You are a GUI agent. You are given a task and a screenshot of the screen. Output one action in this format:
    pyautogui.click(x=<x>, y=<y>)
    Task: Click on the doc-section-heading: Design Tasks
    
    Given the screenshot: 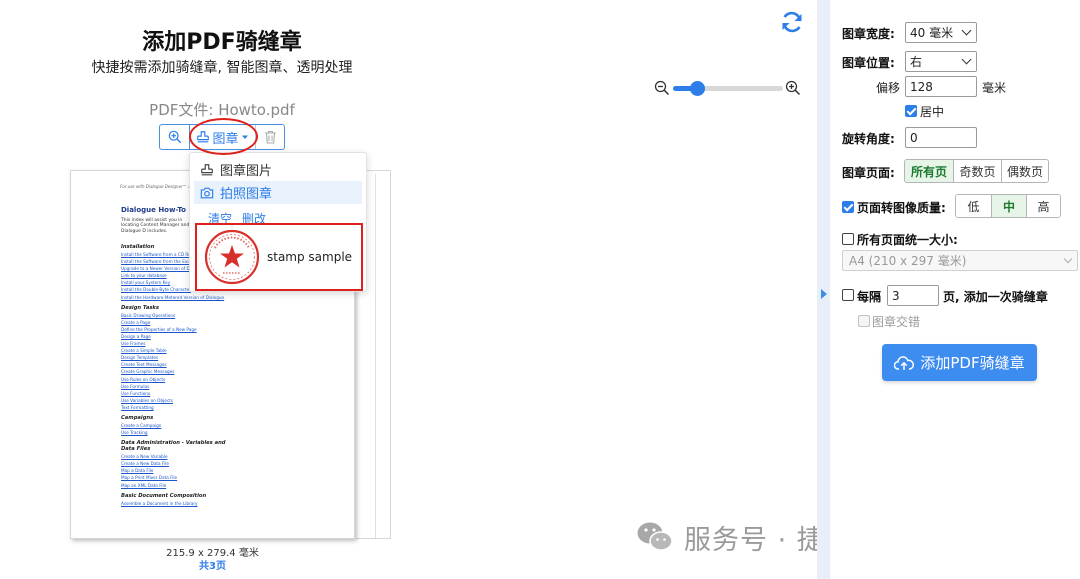 What is the action you would take?
    pyautogui.click(x=140, y=307)
    